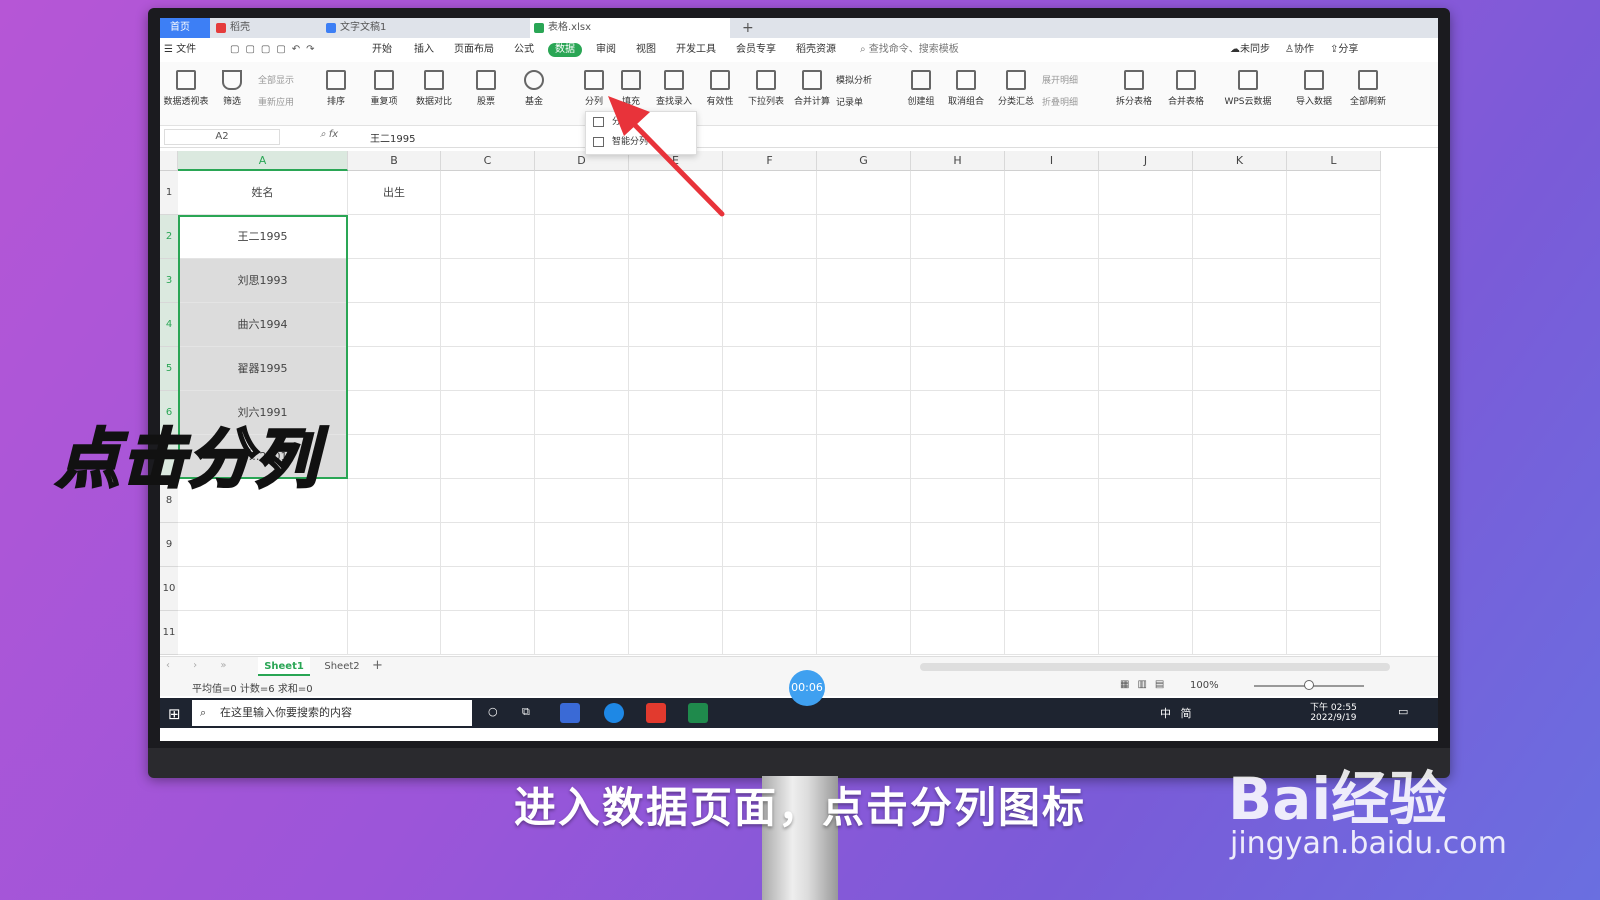  What do you see at coordinates (1368, 94) in the screenshot?
I see `refresh-all-button: 全部刷新` at bounding box center [1368, 94].